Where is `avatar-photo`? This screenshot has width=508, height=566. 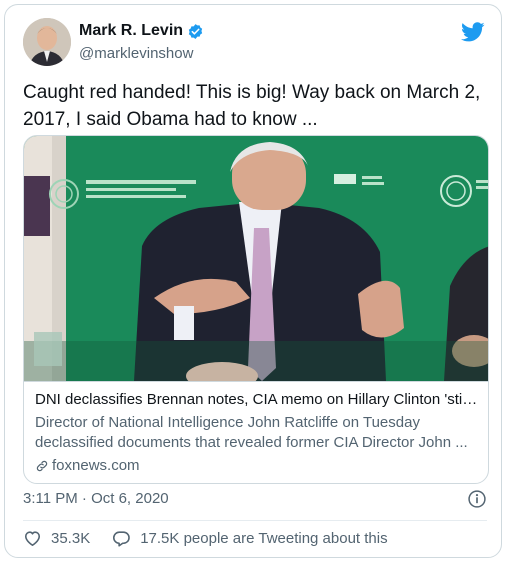 avatar-photo is located at coordinates (47, 42).